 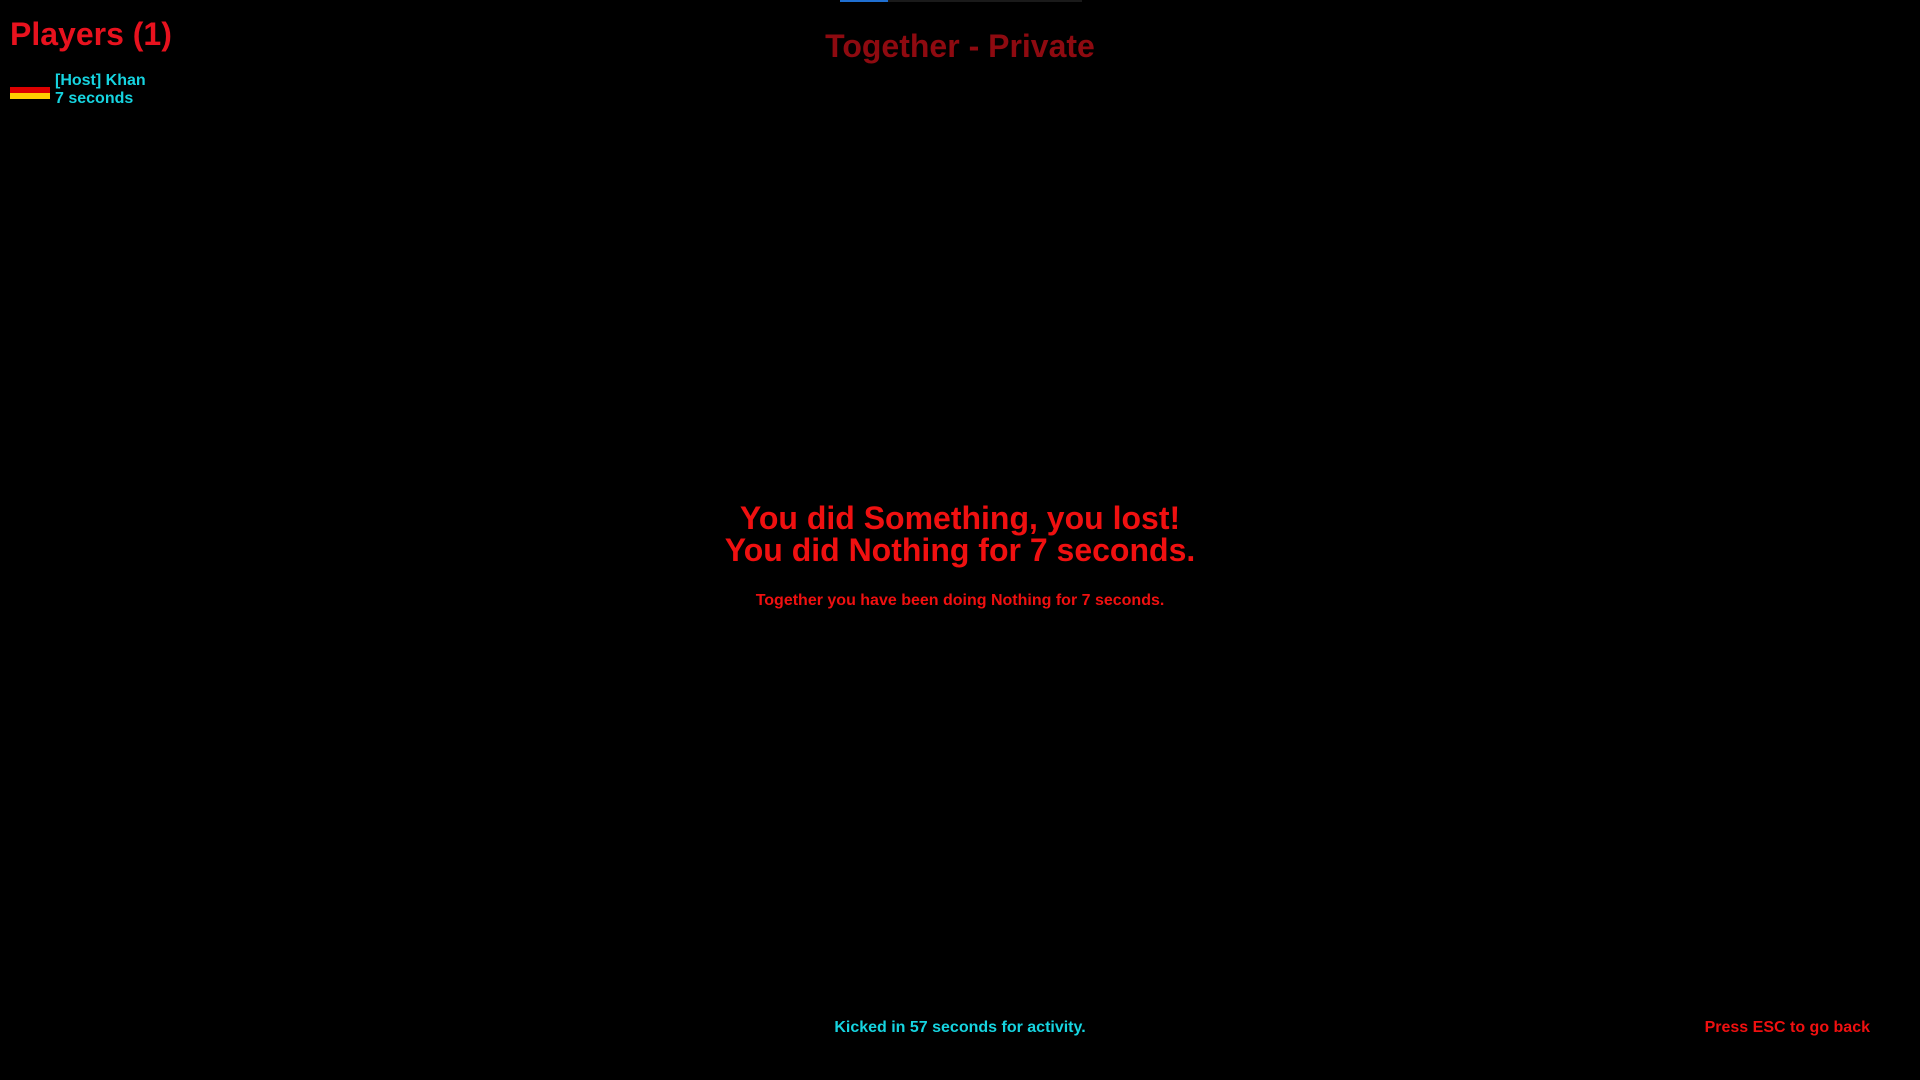 I want to click on top-progress-bar, so click(x=961, y=1).